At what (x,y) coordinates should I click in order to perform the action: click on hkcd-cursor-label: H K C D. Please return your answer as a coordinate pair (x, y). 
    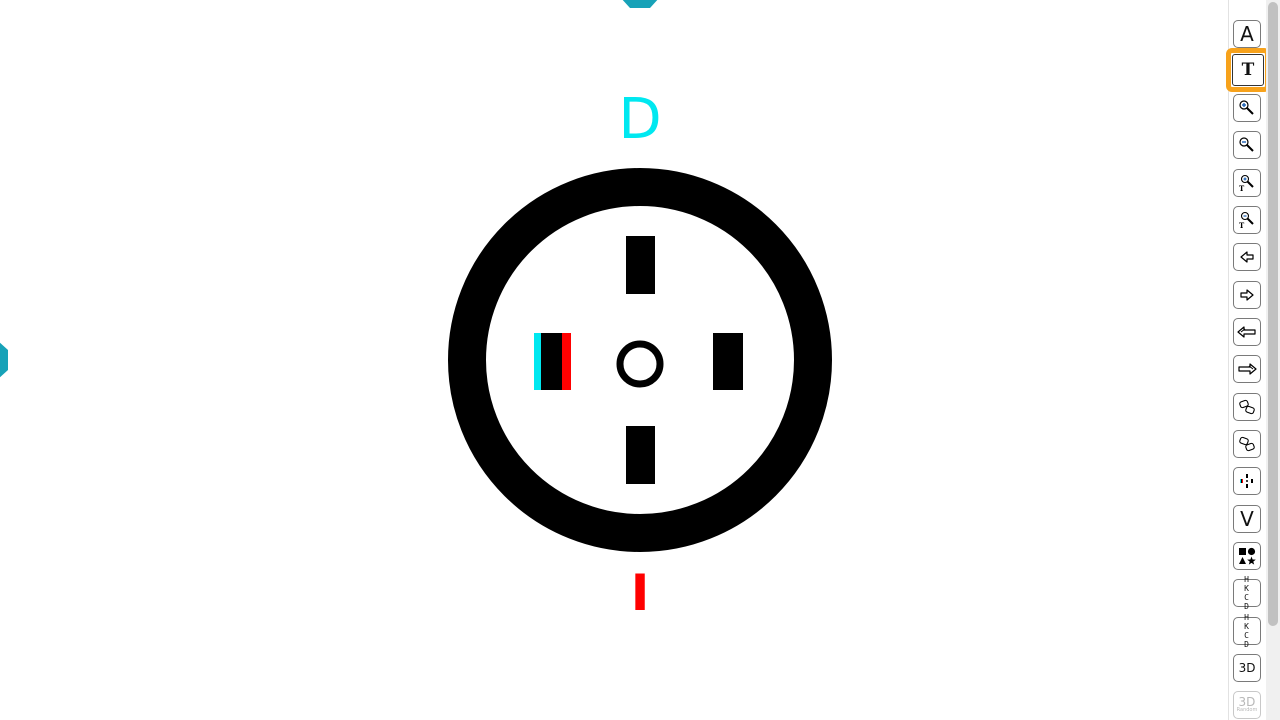
    Looking at the image, I should click on (1247, 593).